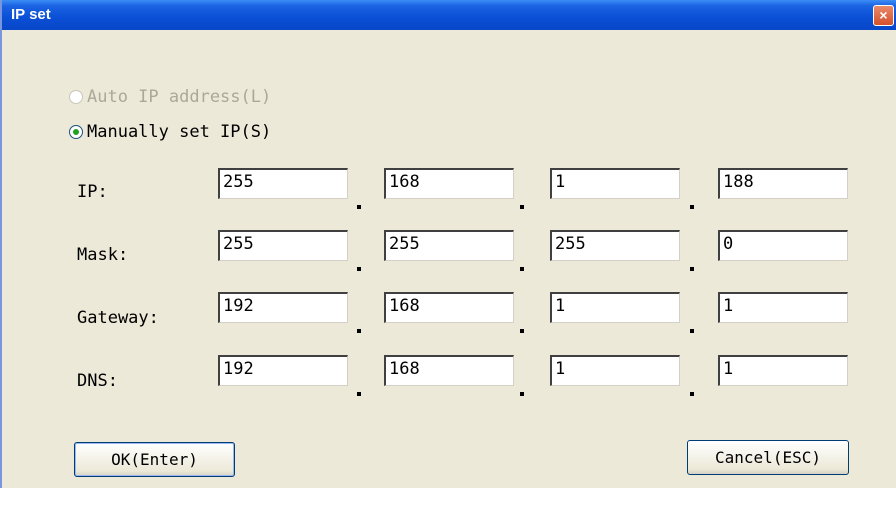 The height and width of the screenshot is (516, 896). I want to click on gateway-octet-1: 192, so click(283, 307).